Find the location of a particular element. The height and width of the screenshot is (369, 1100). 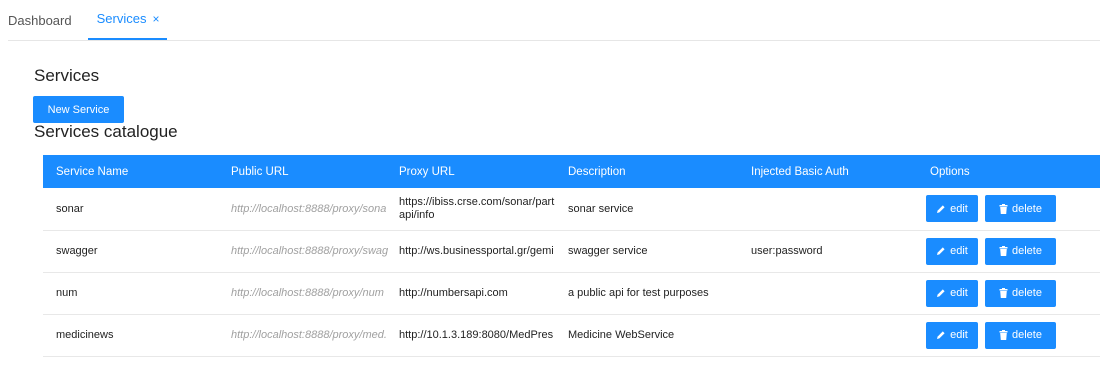

cell-service-name: medicinews is located at coordinates (85, 335).